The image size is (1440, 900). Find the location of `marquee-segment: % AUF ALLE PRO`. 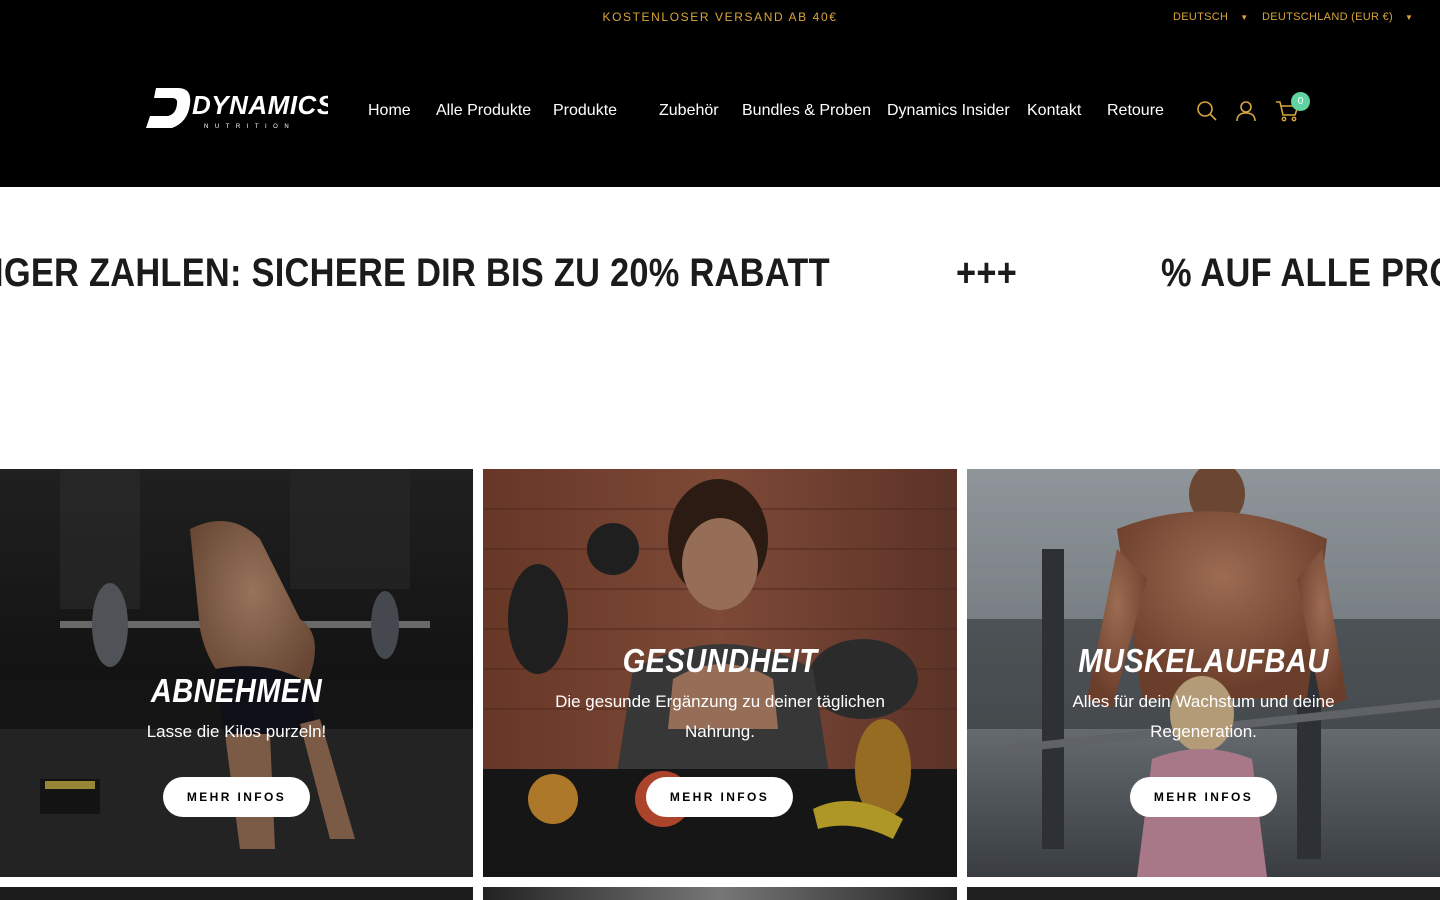

marquee-segment: % AUF ALLE PRO is located at coordinates (1300, 273).